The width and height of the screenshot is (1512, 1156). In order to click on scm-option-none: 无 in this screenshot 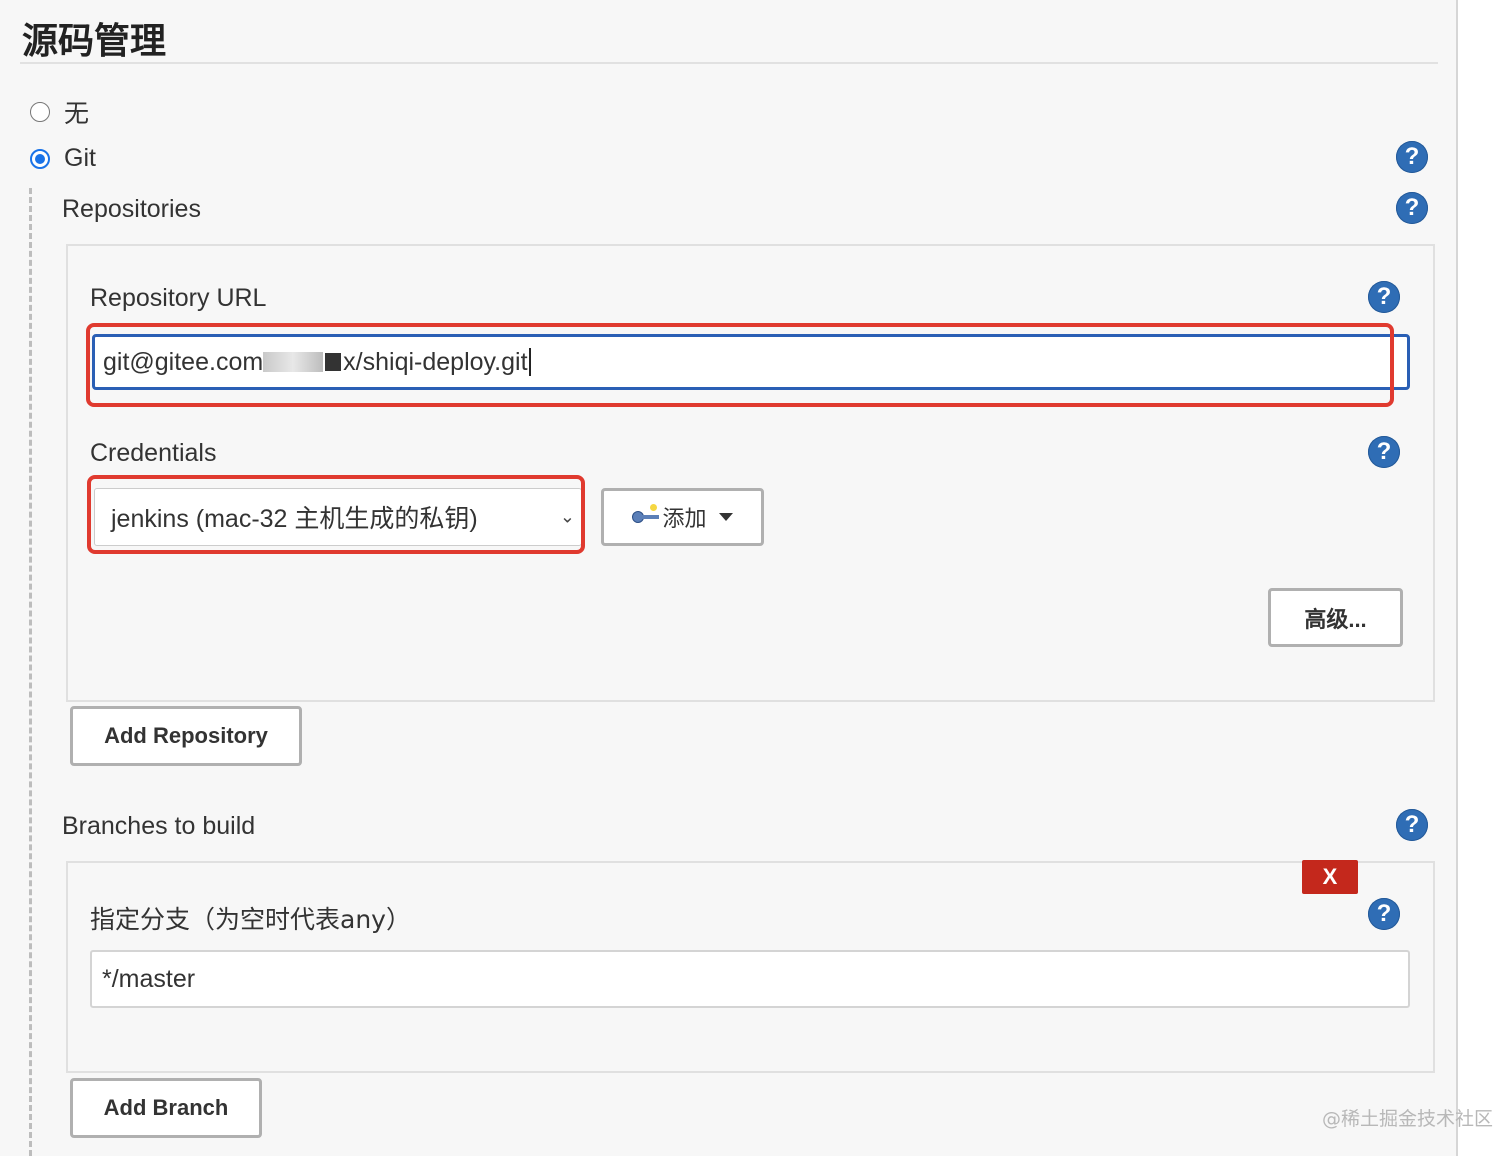, I will do `click(59, 112)`.